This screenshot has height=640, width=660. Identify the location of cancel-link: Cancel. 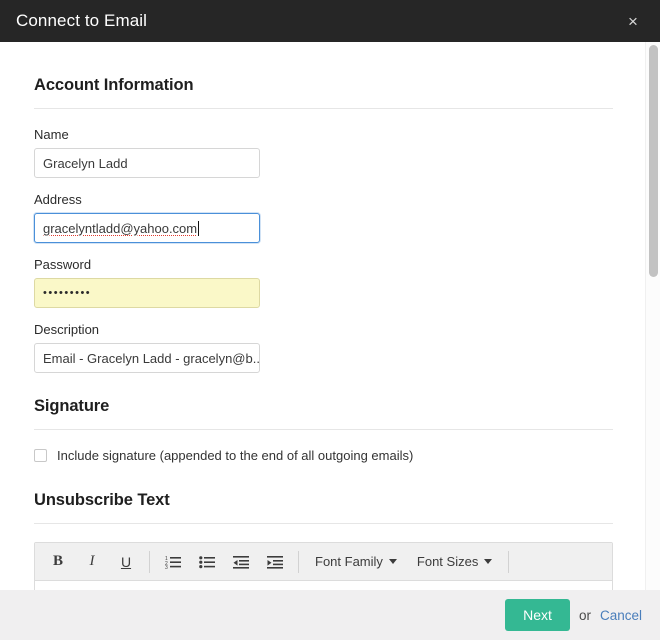
(621, 615).